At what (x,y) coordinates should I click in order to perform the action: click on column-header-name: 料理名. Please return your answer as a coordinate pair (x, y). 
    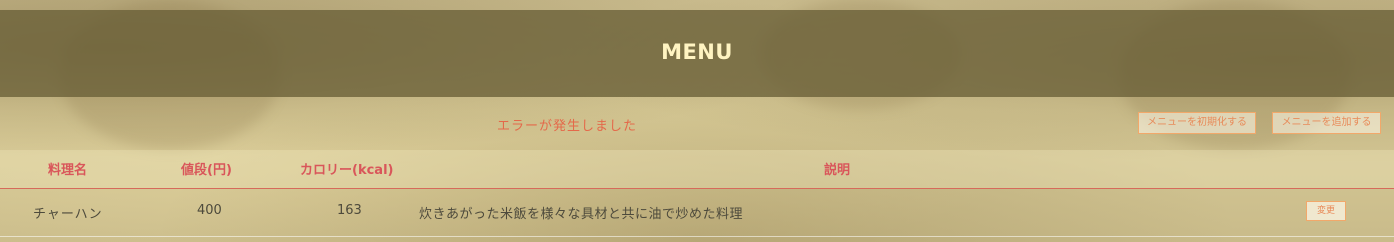
    Looking at the image, I should click on (68, 170).